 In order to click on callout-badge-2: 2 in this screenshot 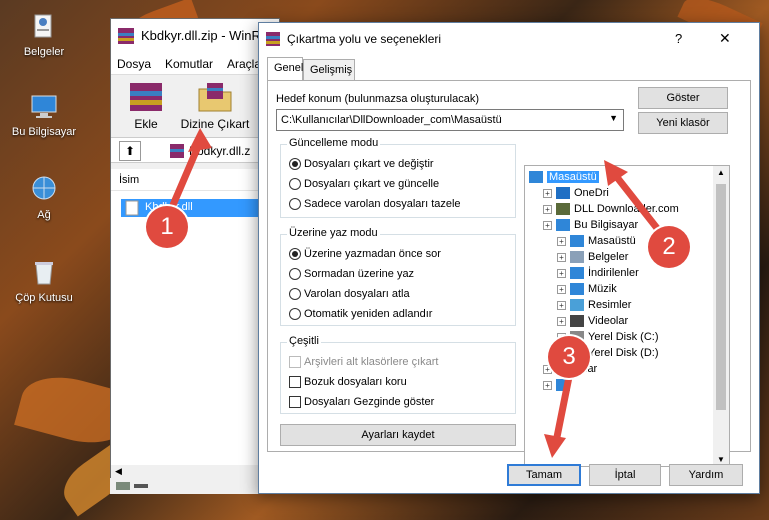, I will do `click(669, 247)`.